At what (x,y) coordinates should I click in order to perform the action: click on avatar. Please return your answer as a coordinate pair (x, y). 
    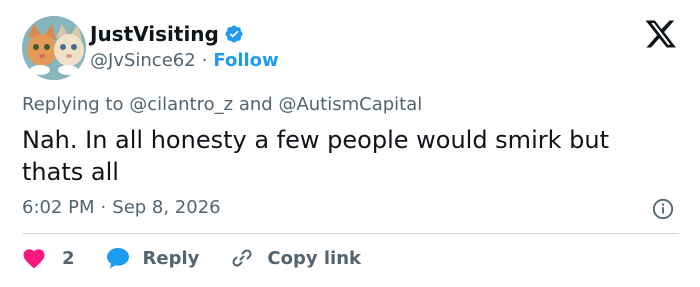
    Looking at the image, I should click on (54, 48).